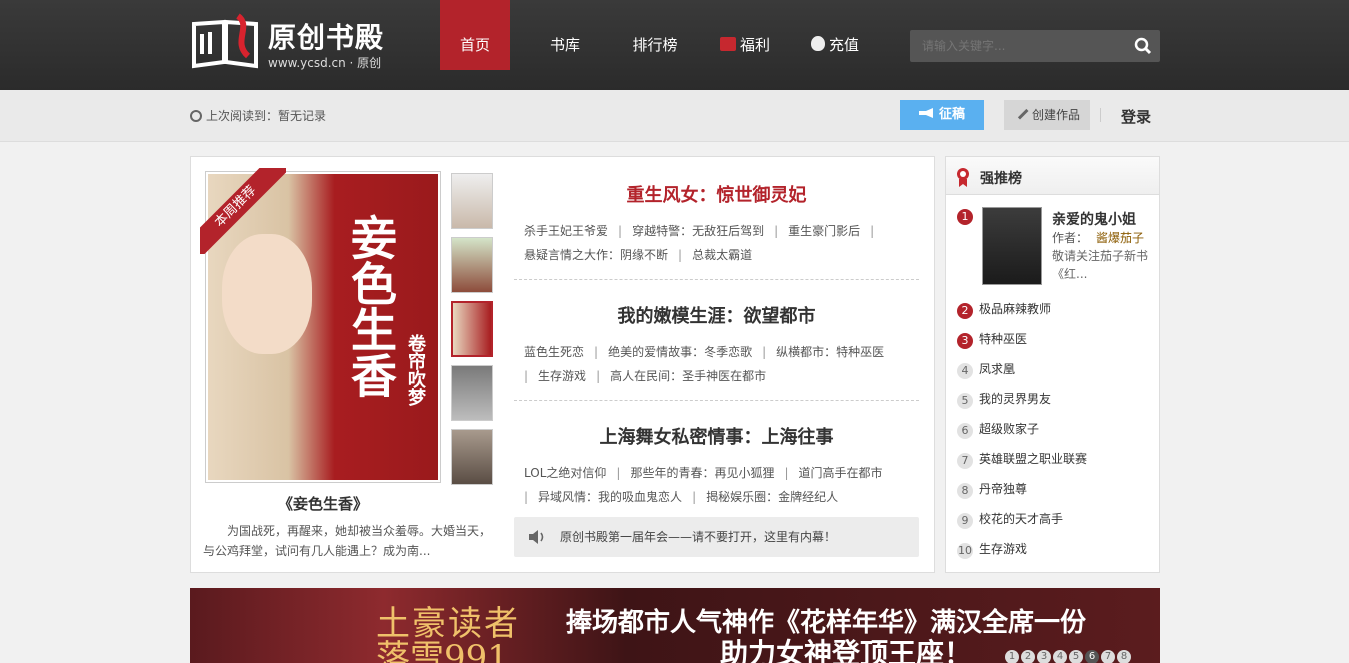 The width and height of the screenshot is (1349, 663). What do you see at coordinates (474, 45) in the screenshot?
I see `nav-home-label: 首页` at bounding box center [474, 45].